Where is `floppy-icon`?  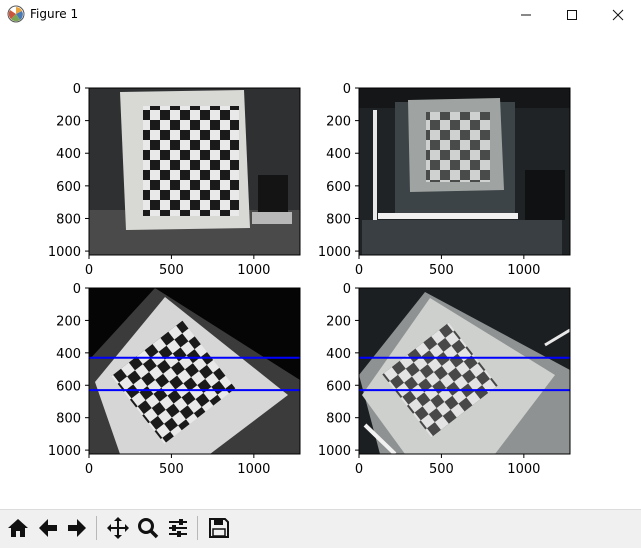
floppy-icon is located at coordinates (219, 528).